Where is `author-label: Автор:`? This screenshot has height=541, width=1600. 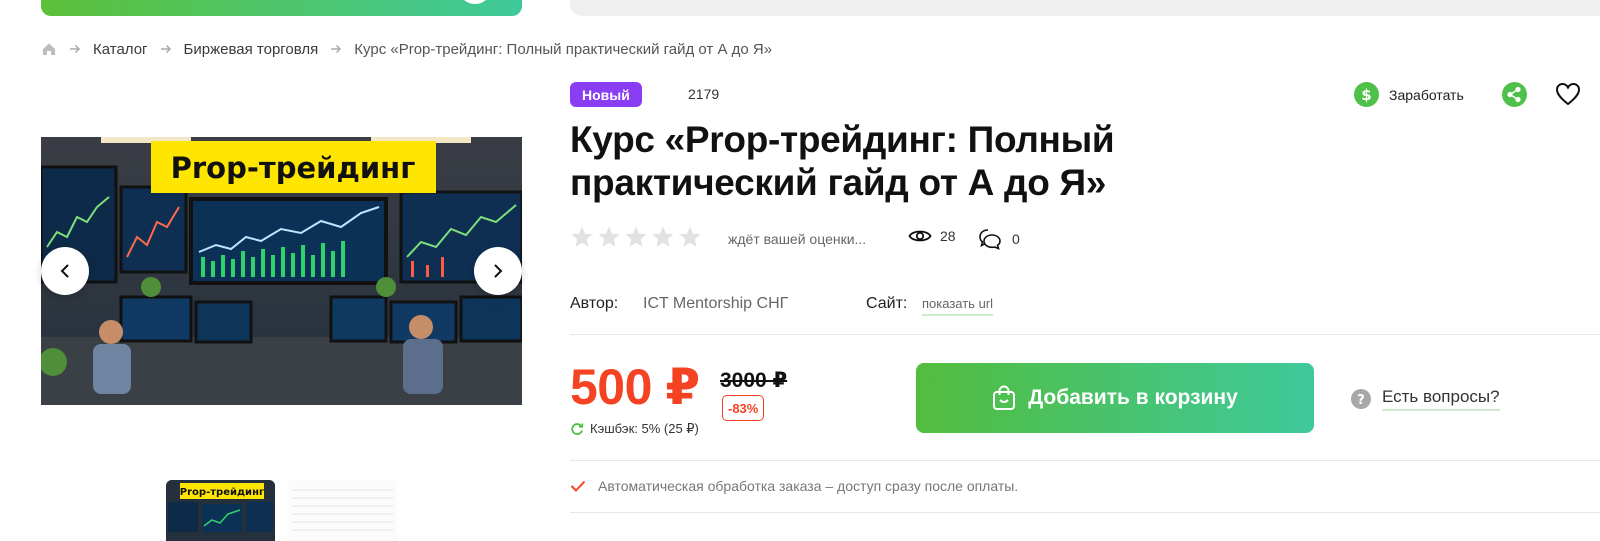
author-label: Автор: is located at coordinates (594, 303).